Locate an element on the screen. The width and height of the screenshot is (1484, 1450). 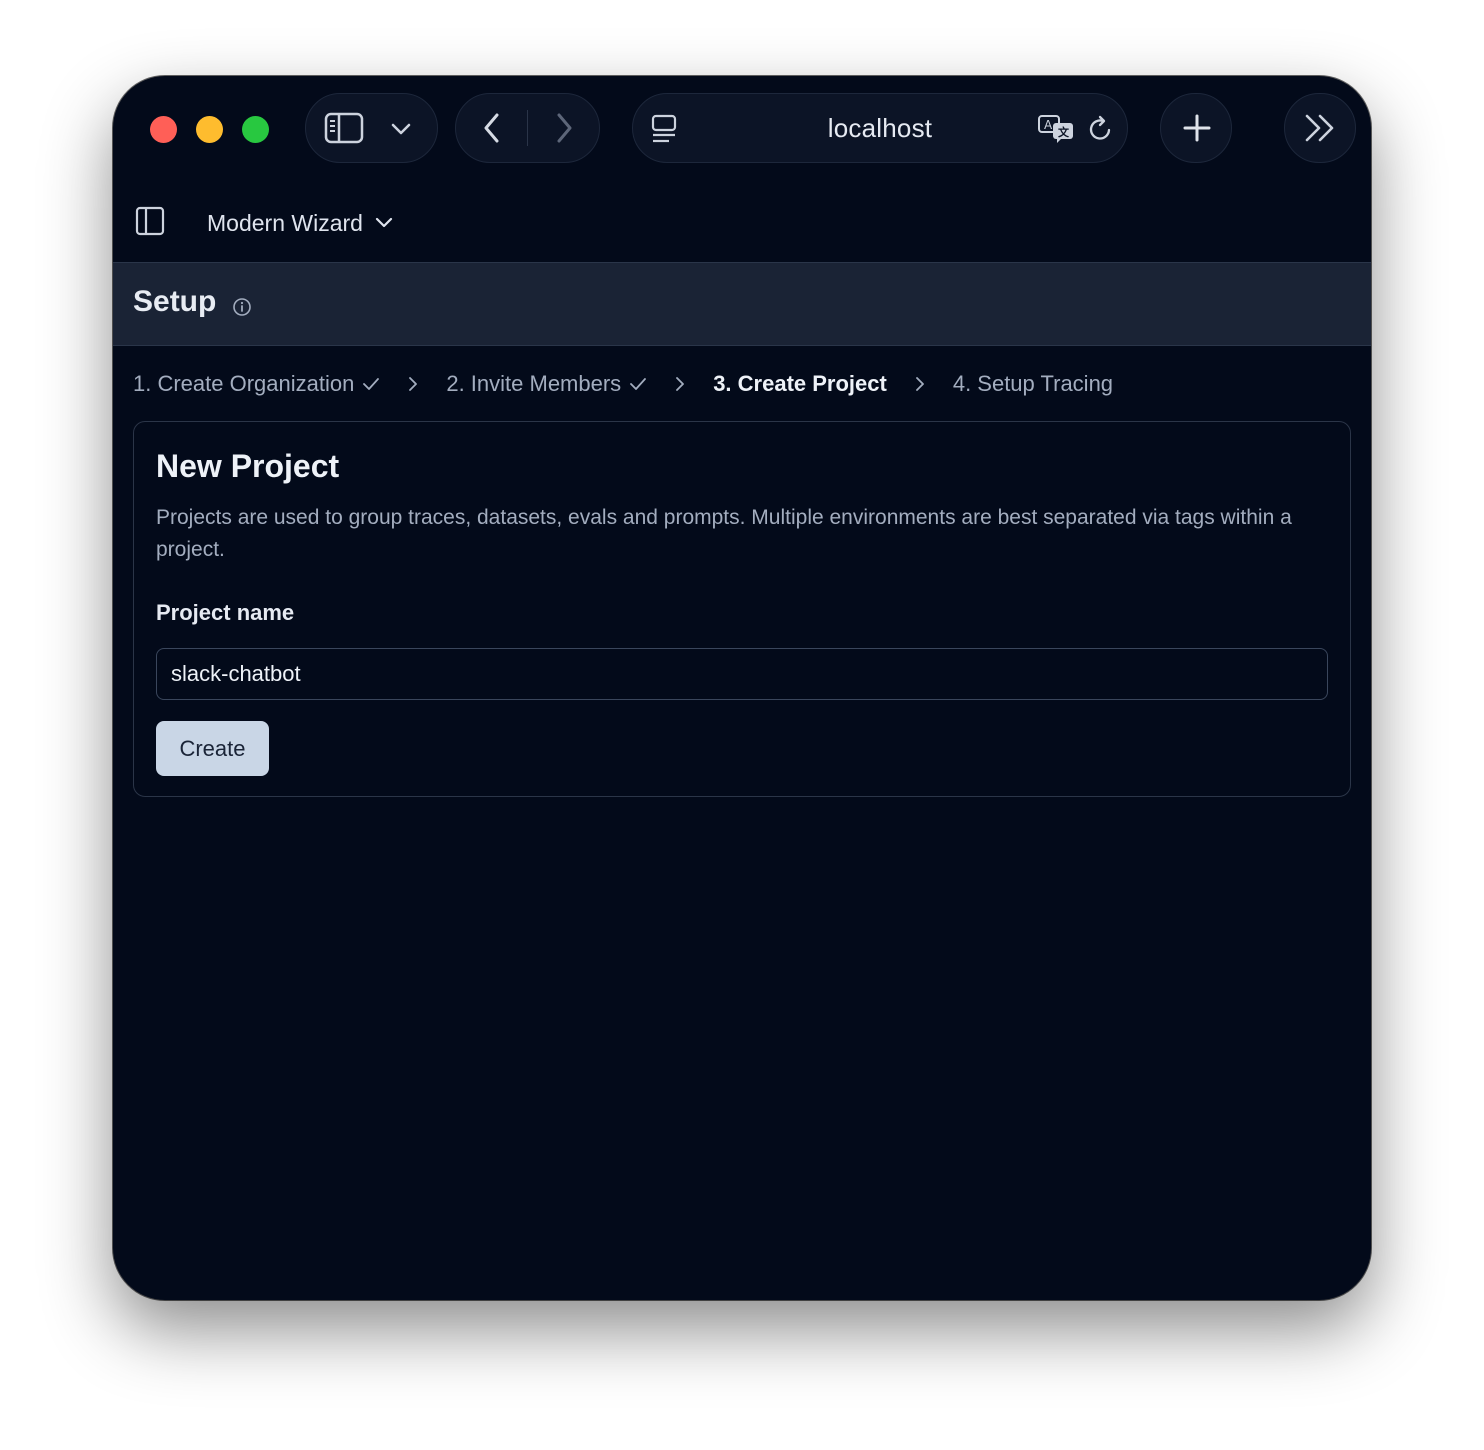
address-bar: localhost A 文 is located at coordinates (880, 128).